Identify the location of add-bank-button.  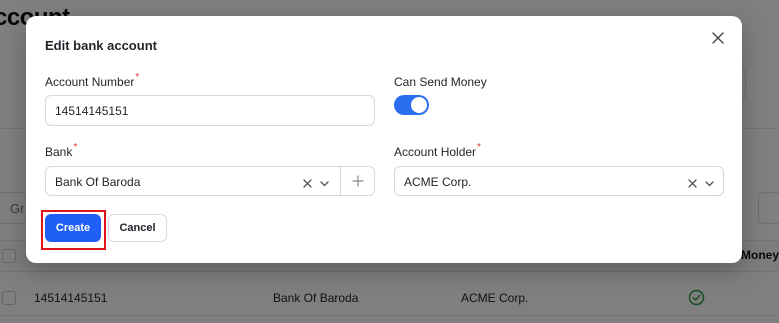
(357, 181).